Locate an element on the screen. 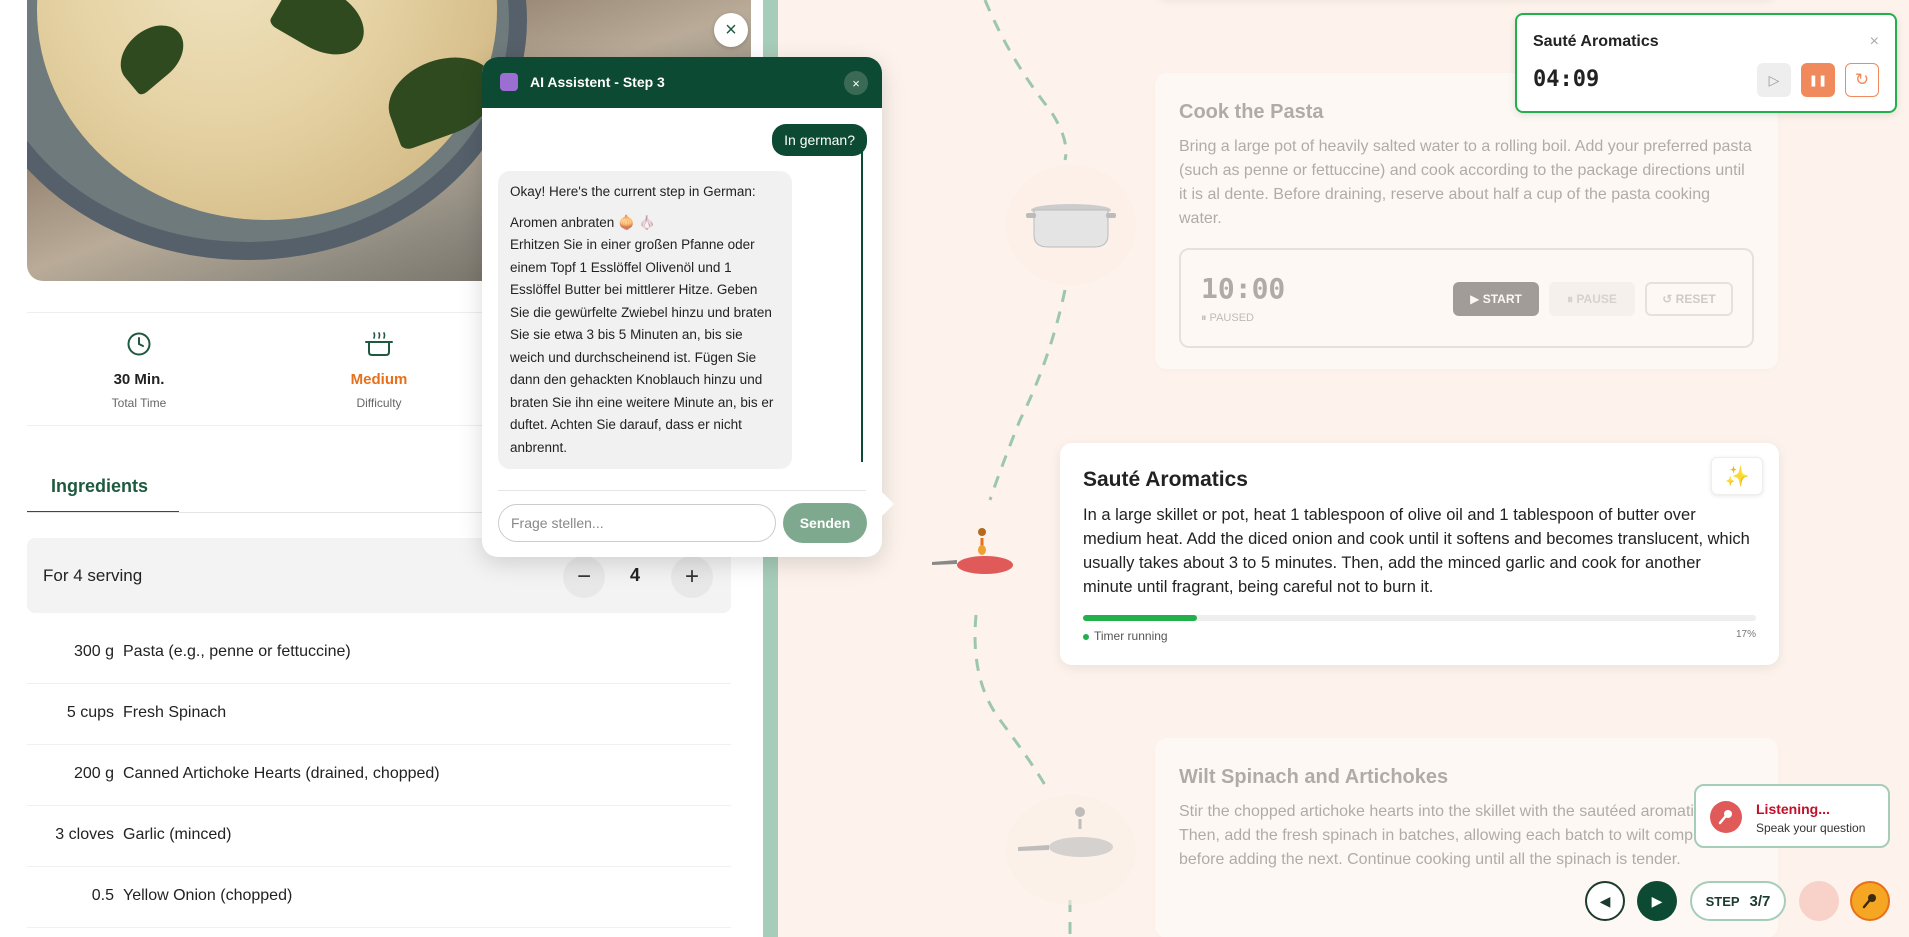  previous-step-button: ◀ is located at coordinates (1605, 901).